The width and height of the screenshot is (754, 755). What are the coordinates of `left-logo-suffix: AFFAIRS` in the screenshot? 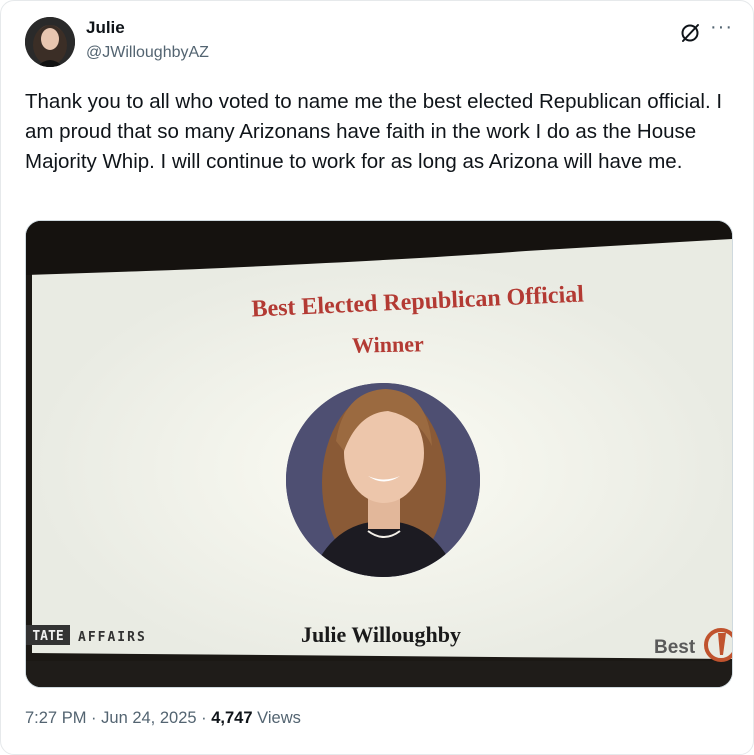 It's located at (112, 637).